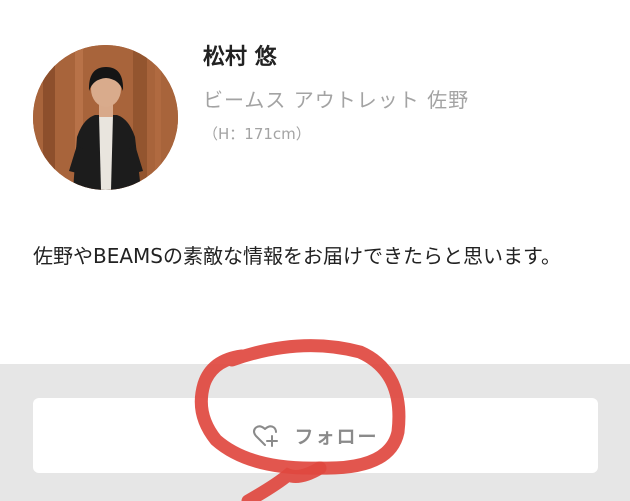 The width and height of the screenshot is (630, 501). I want to click on staff-name: 松村 悠, so click(240, 57).